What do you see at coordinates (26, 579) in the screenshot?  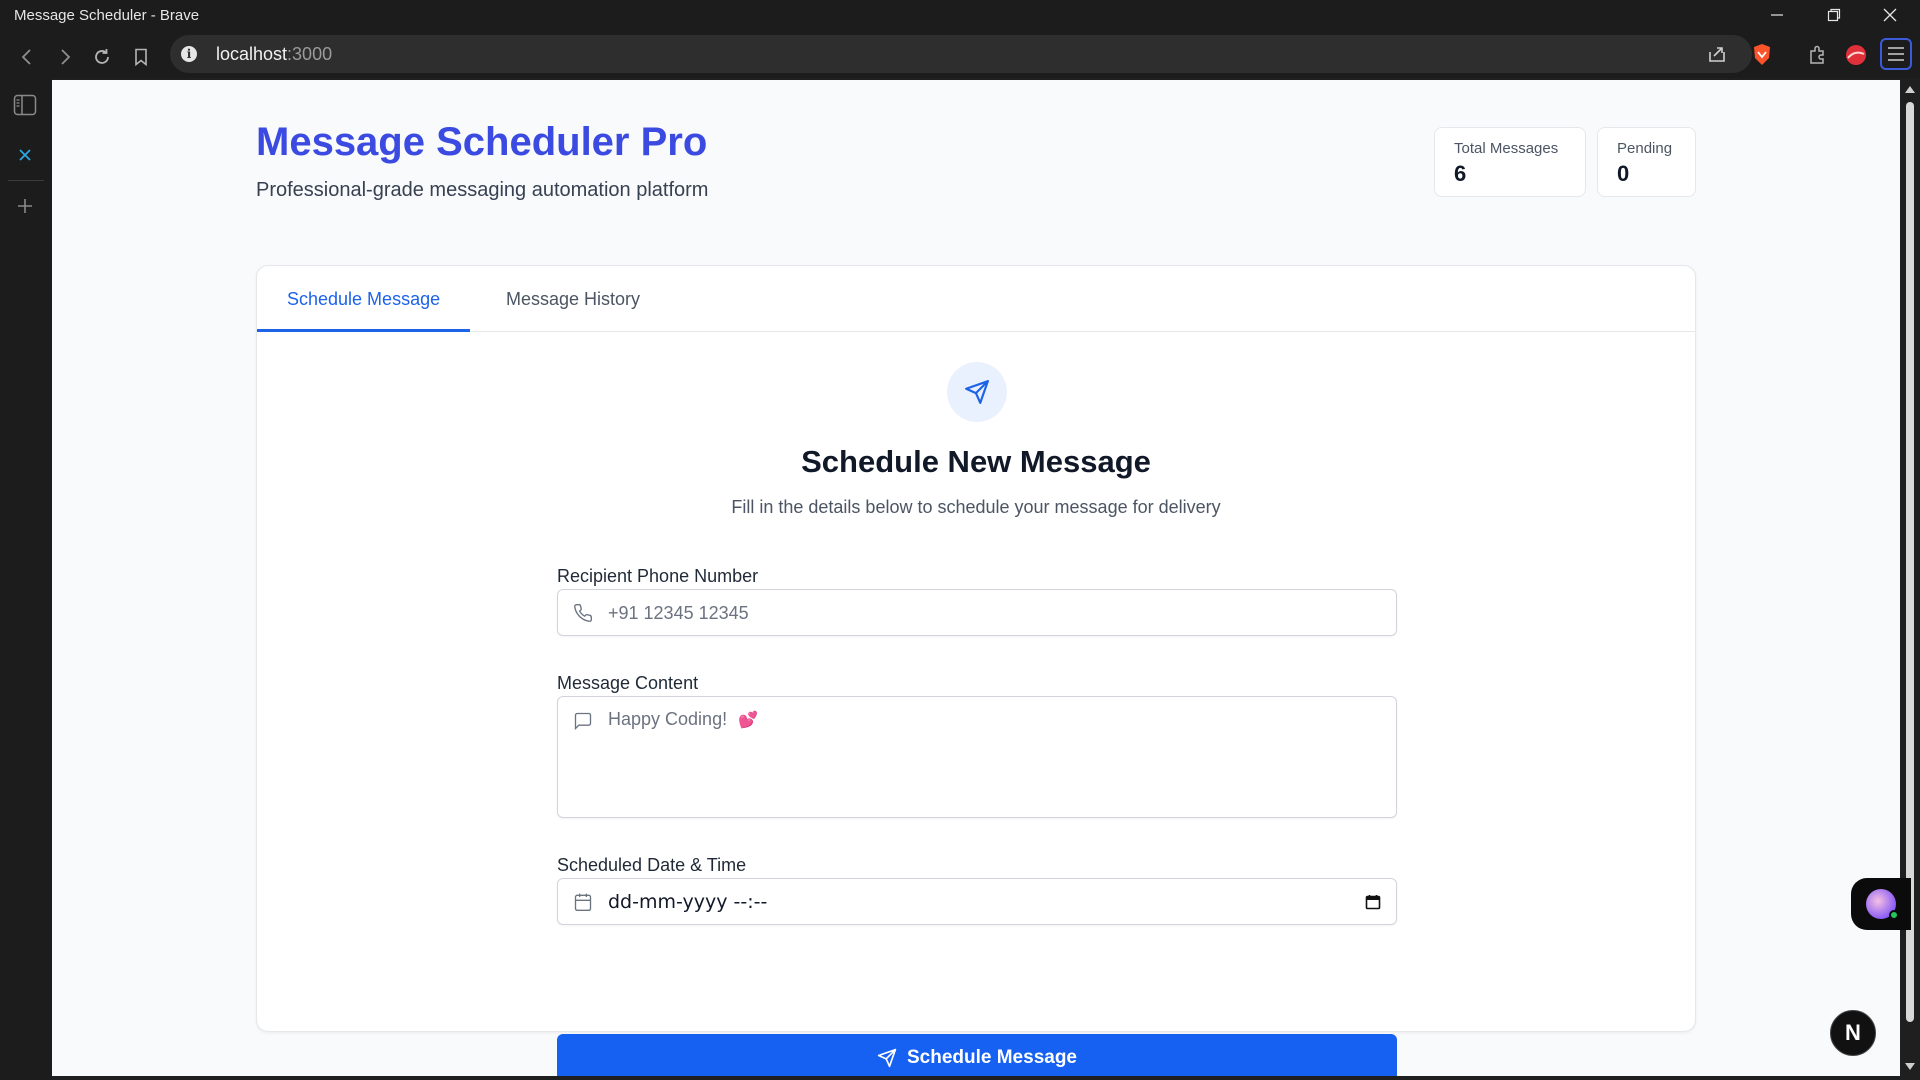 I see `browser-sidebar` at bounding box center [26, 579].